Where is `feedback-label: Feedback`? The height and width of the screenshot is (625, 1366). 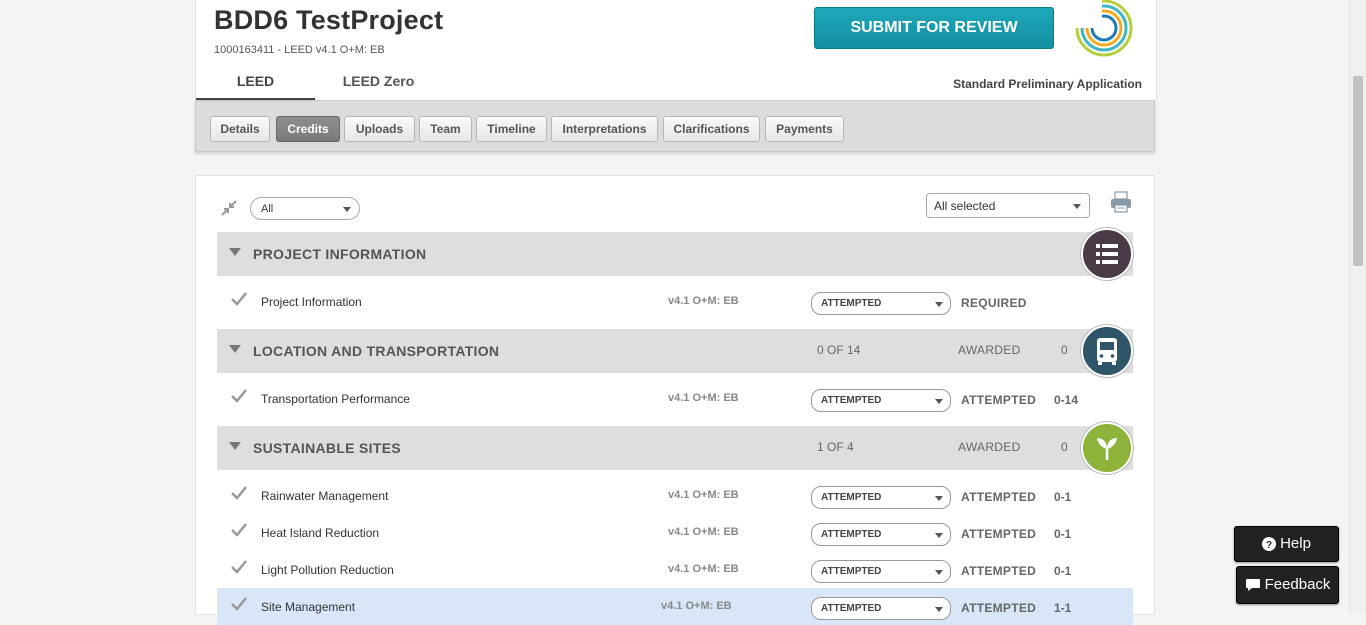 feedback-label: Feedback is located at coordinates (1297, 584).